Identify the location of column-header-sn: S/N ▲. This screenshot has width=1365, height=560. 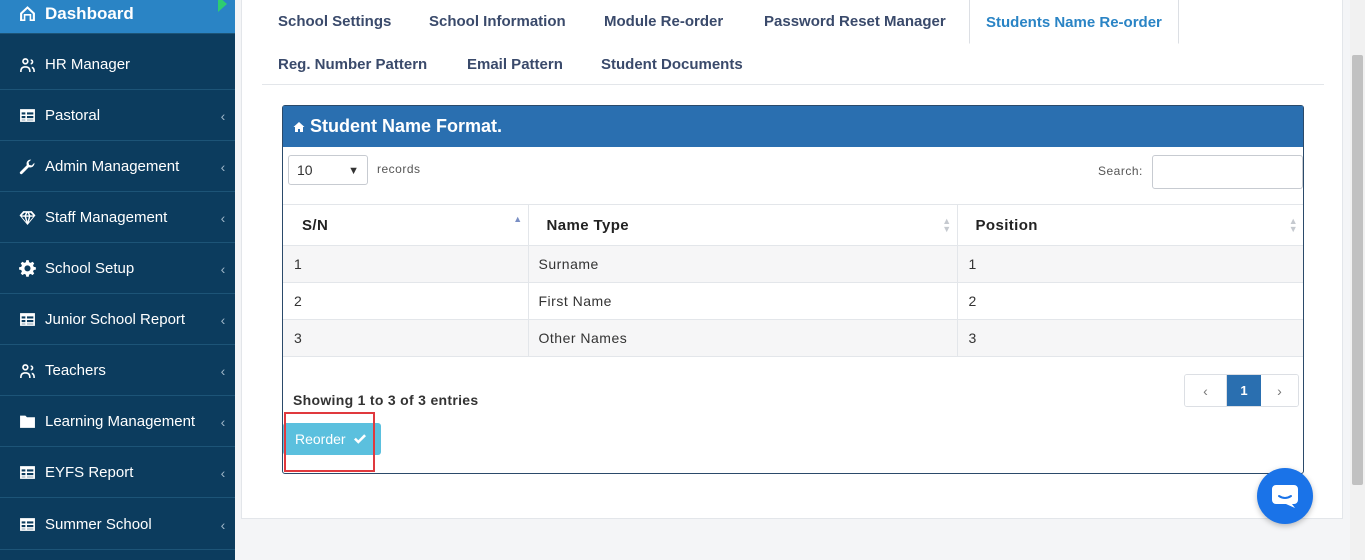
(406, 225).